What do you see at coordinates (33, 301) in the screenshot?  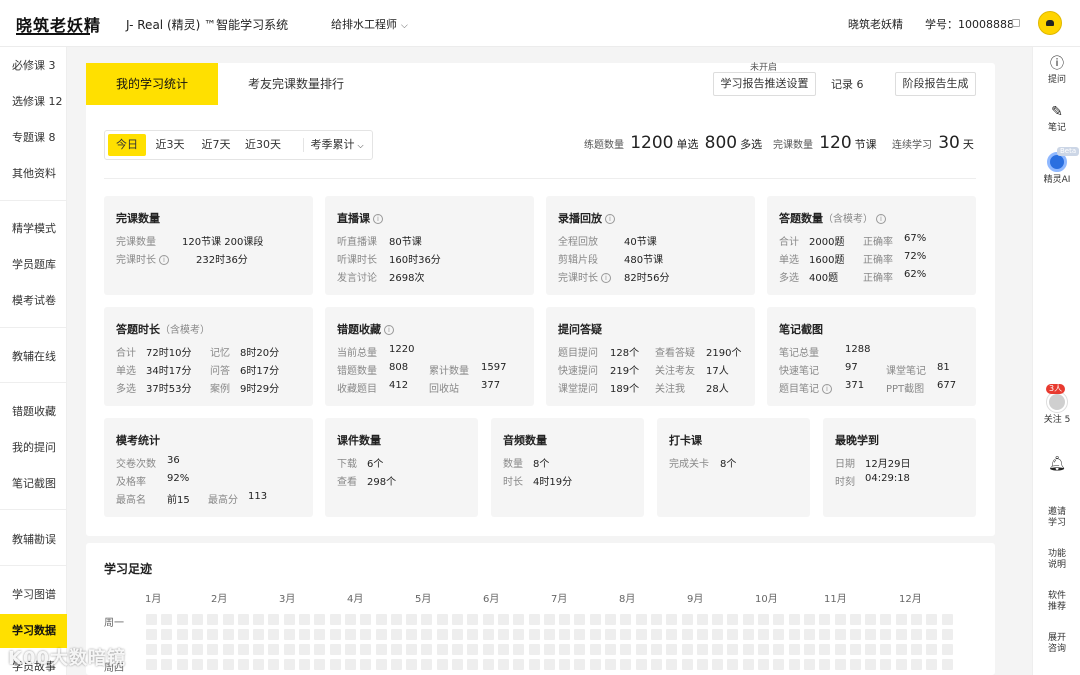 I see `sidebar-item-mock-exam: 模考试卷` at bounding box center [33, 301].